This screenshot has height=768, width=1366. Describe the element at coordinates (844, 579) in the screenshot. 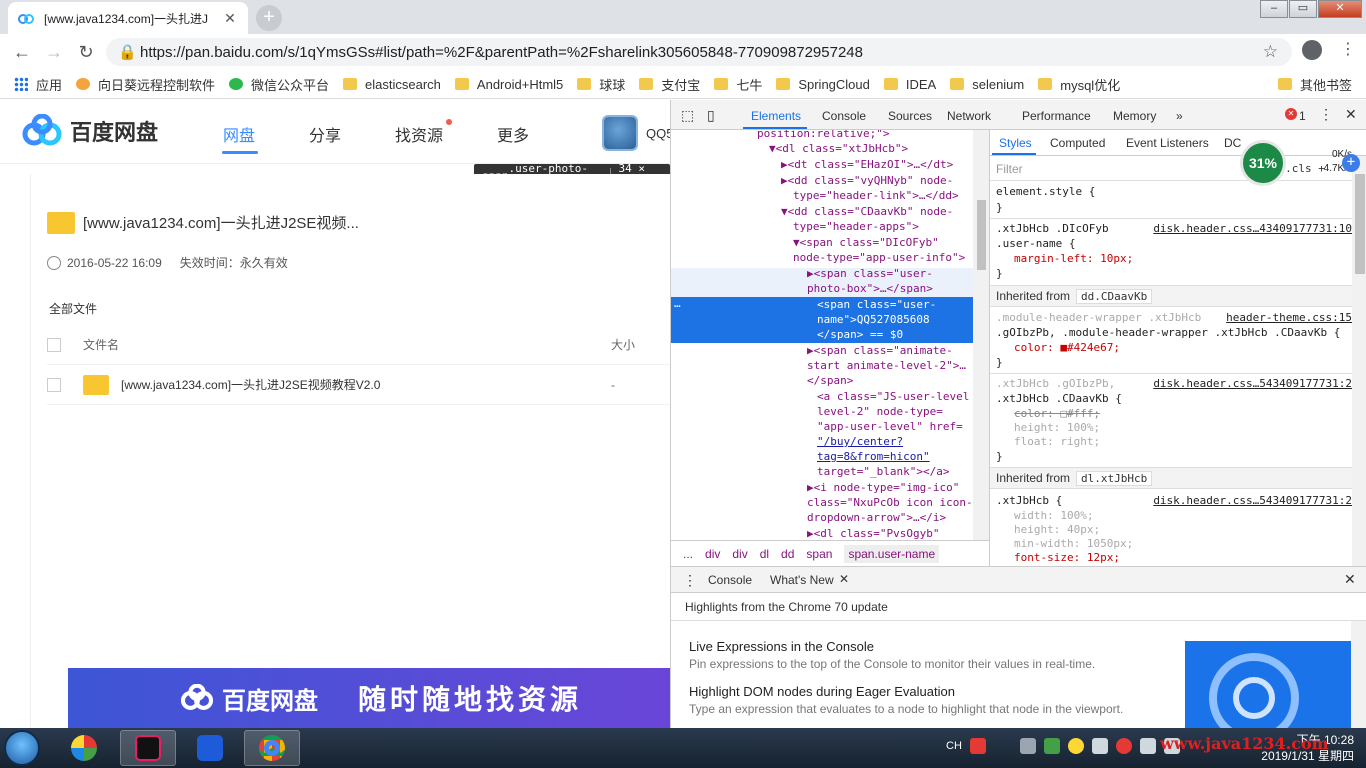

I see `whats-new-close-icon: ✕` at that location.